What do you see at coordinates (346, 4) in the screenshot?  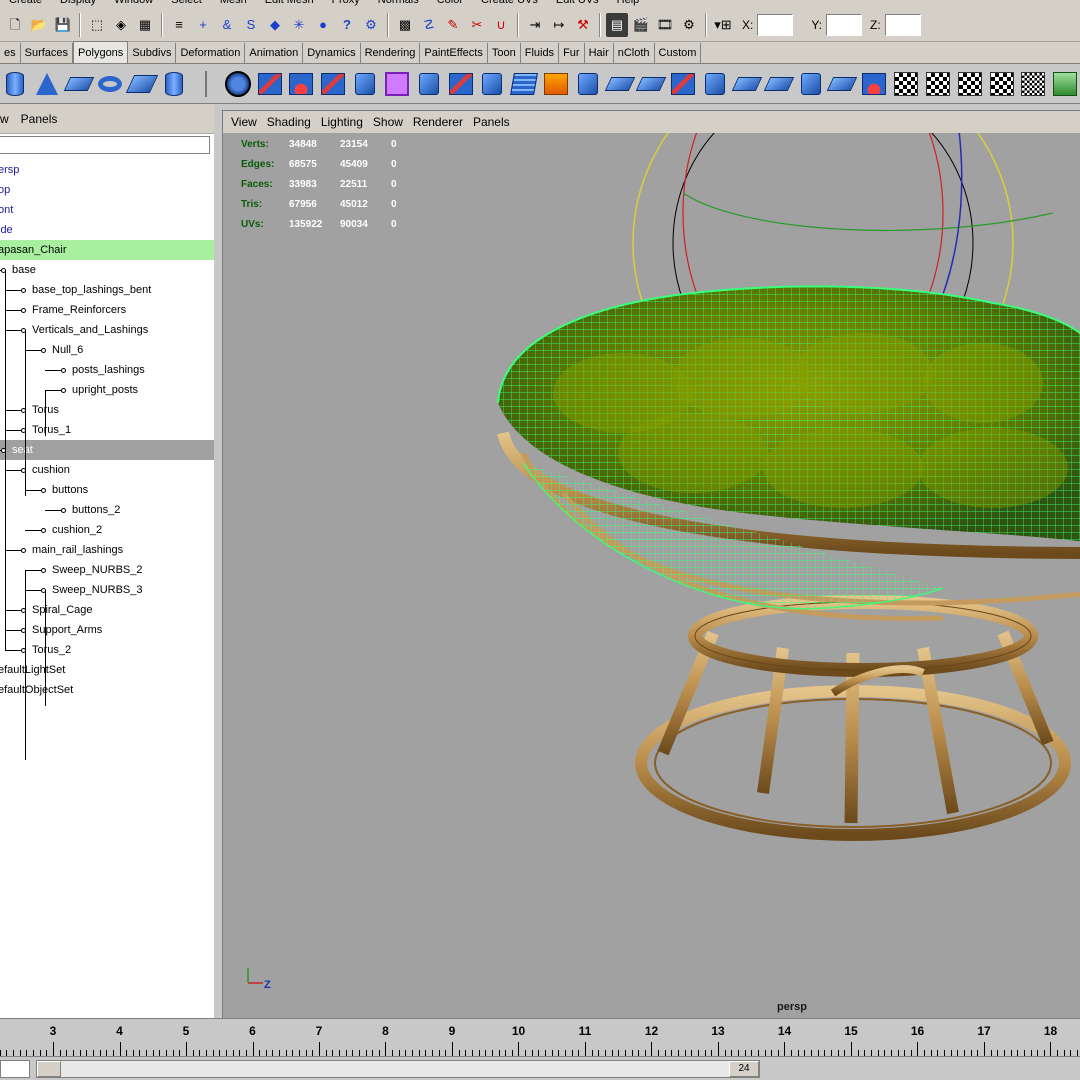 I see `menu-item-proxy: Proxy` at bounding box center [346, 4].